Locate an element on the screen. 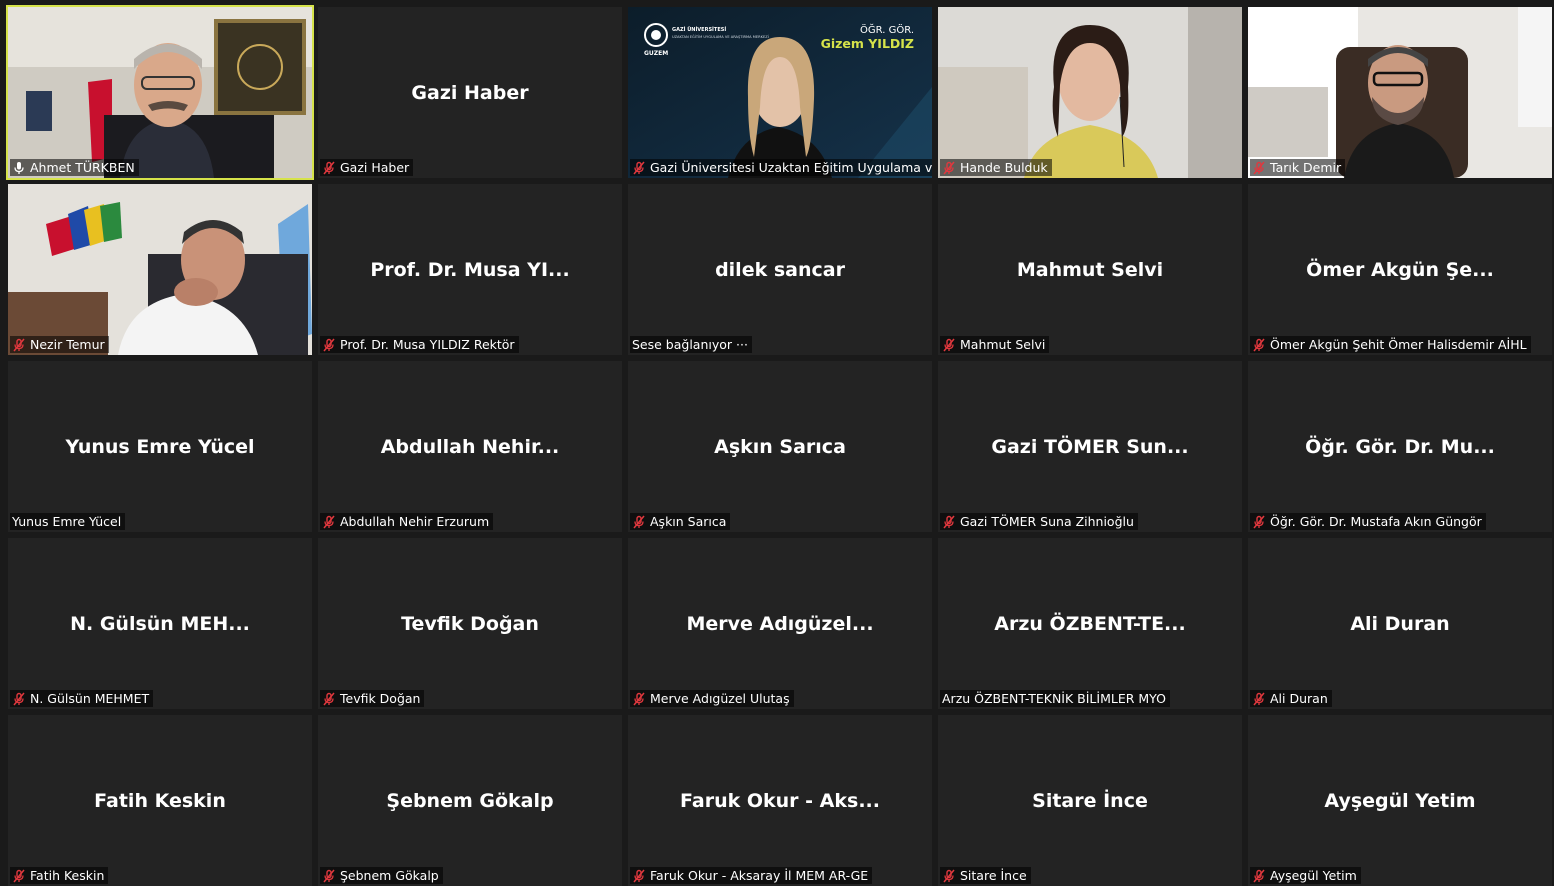  participant-name-text: Ahmet TÜRKBEN is located at coordinates (82, 167).